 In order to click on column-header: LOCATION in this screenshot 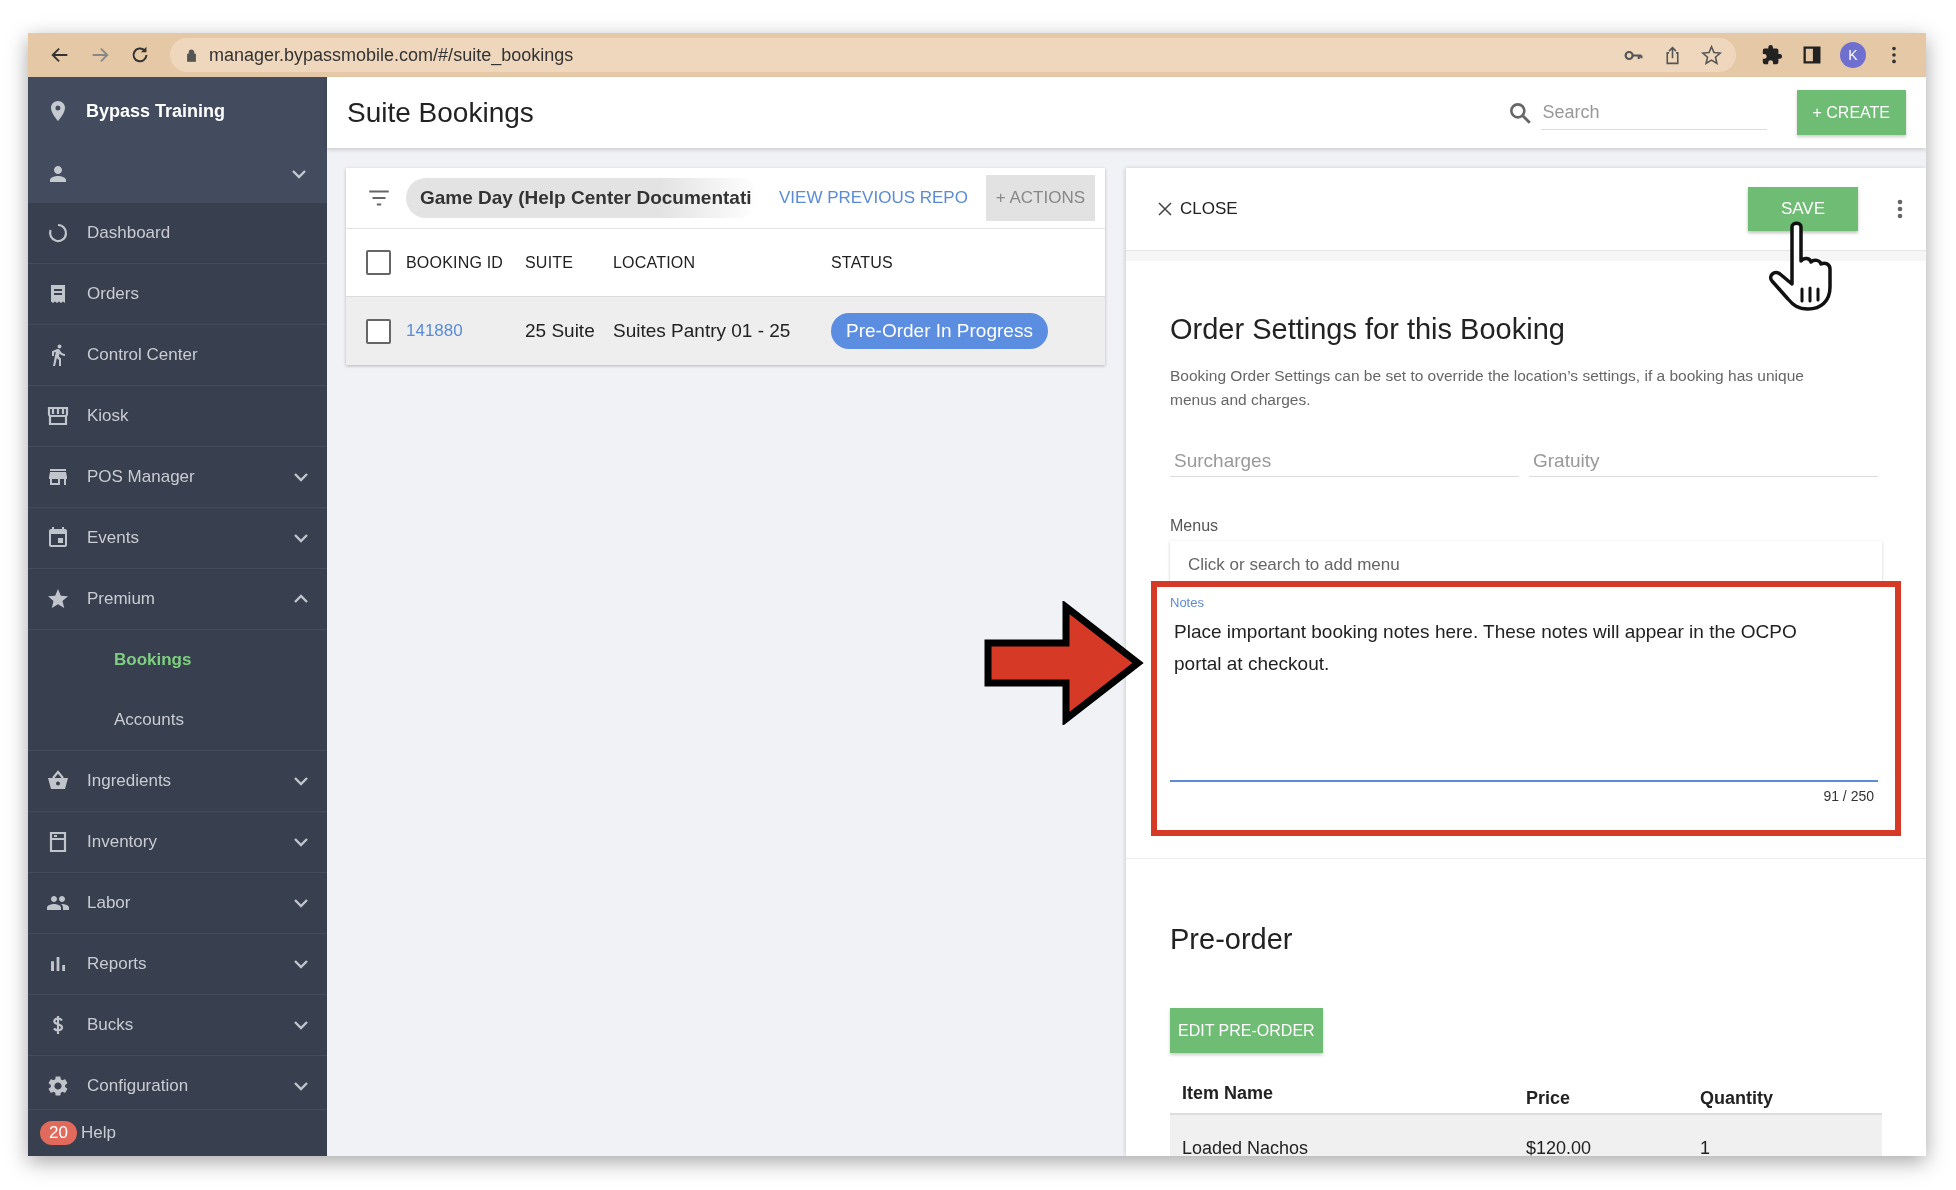, I will do `click(655, 262)`.